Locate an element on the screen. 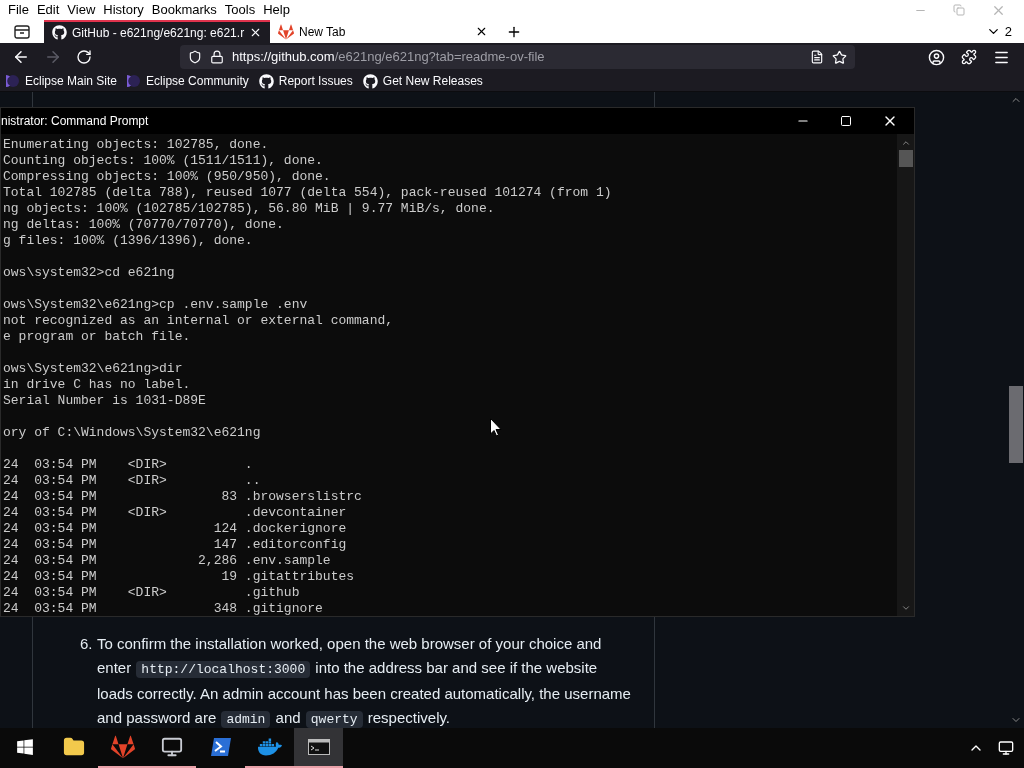 The image size is (1024, 768). console-line: 24 03:54 PM <DIR> .. is located at coordinates (132, 481).